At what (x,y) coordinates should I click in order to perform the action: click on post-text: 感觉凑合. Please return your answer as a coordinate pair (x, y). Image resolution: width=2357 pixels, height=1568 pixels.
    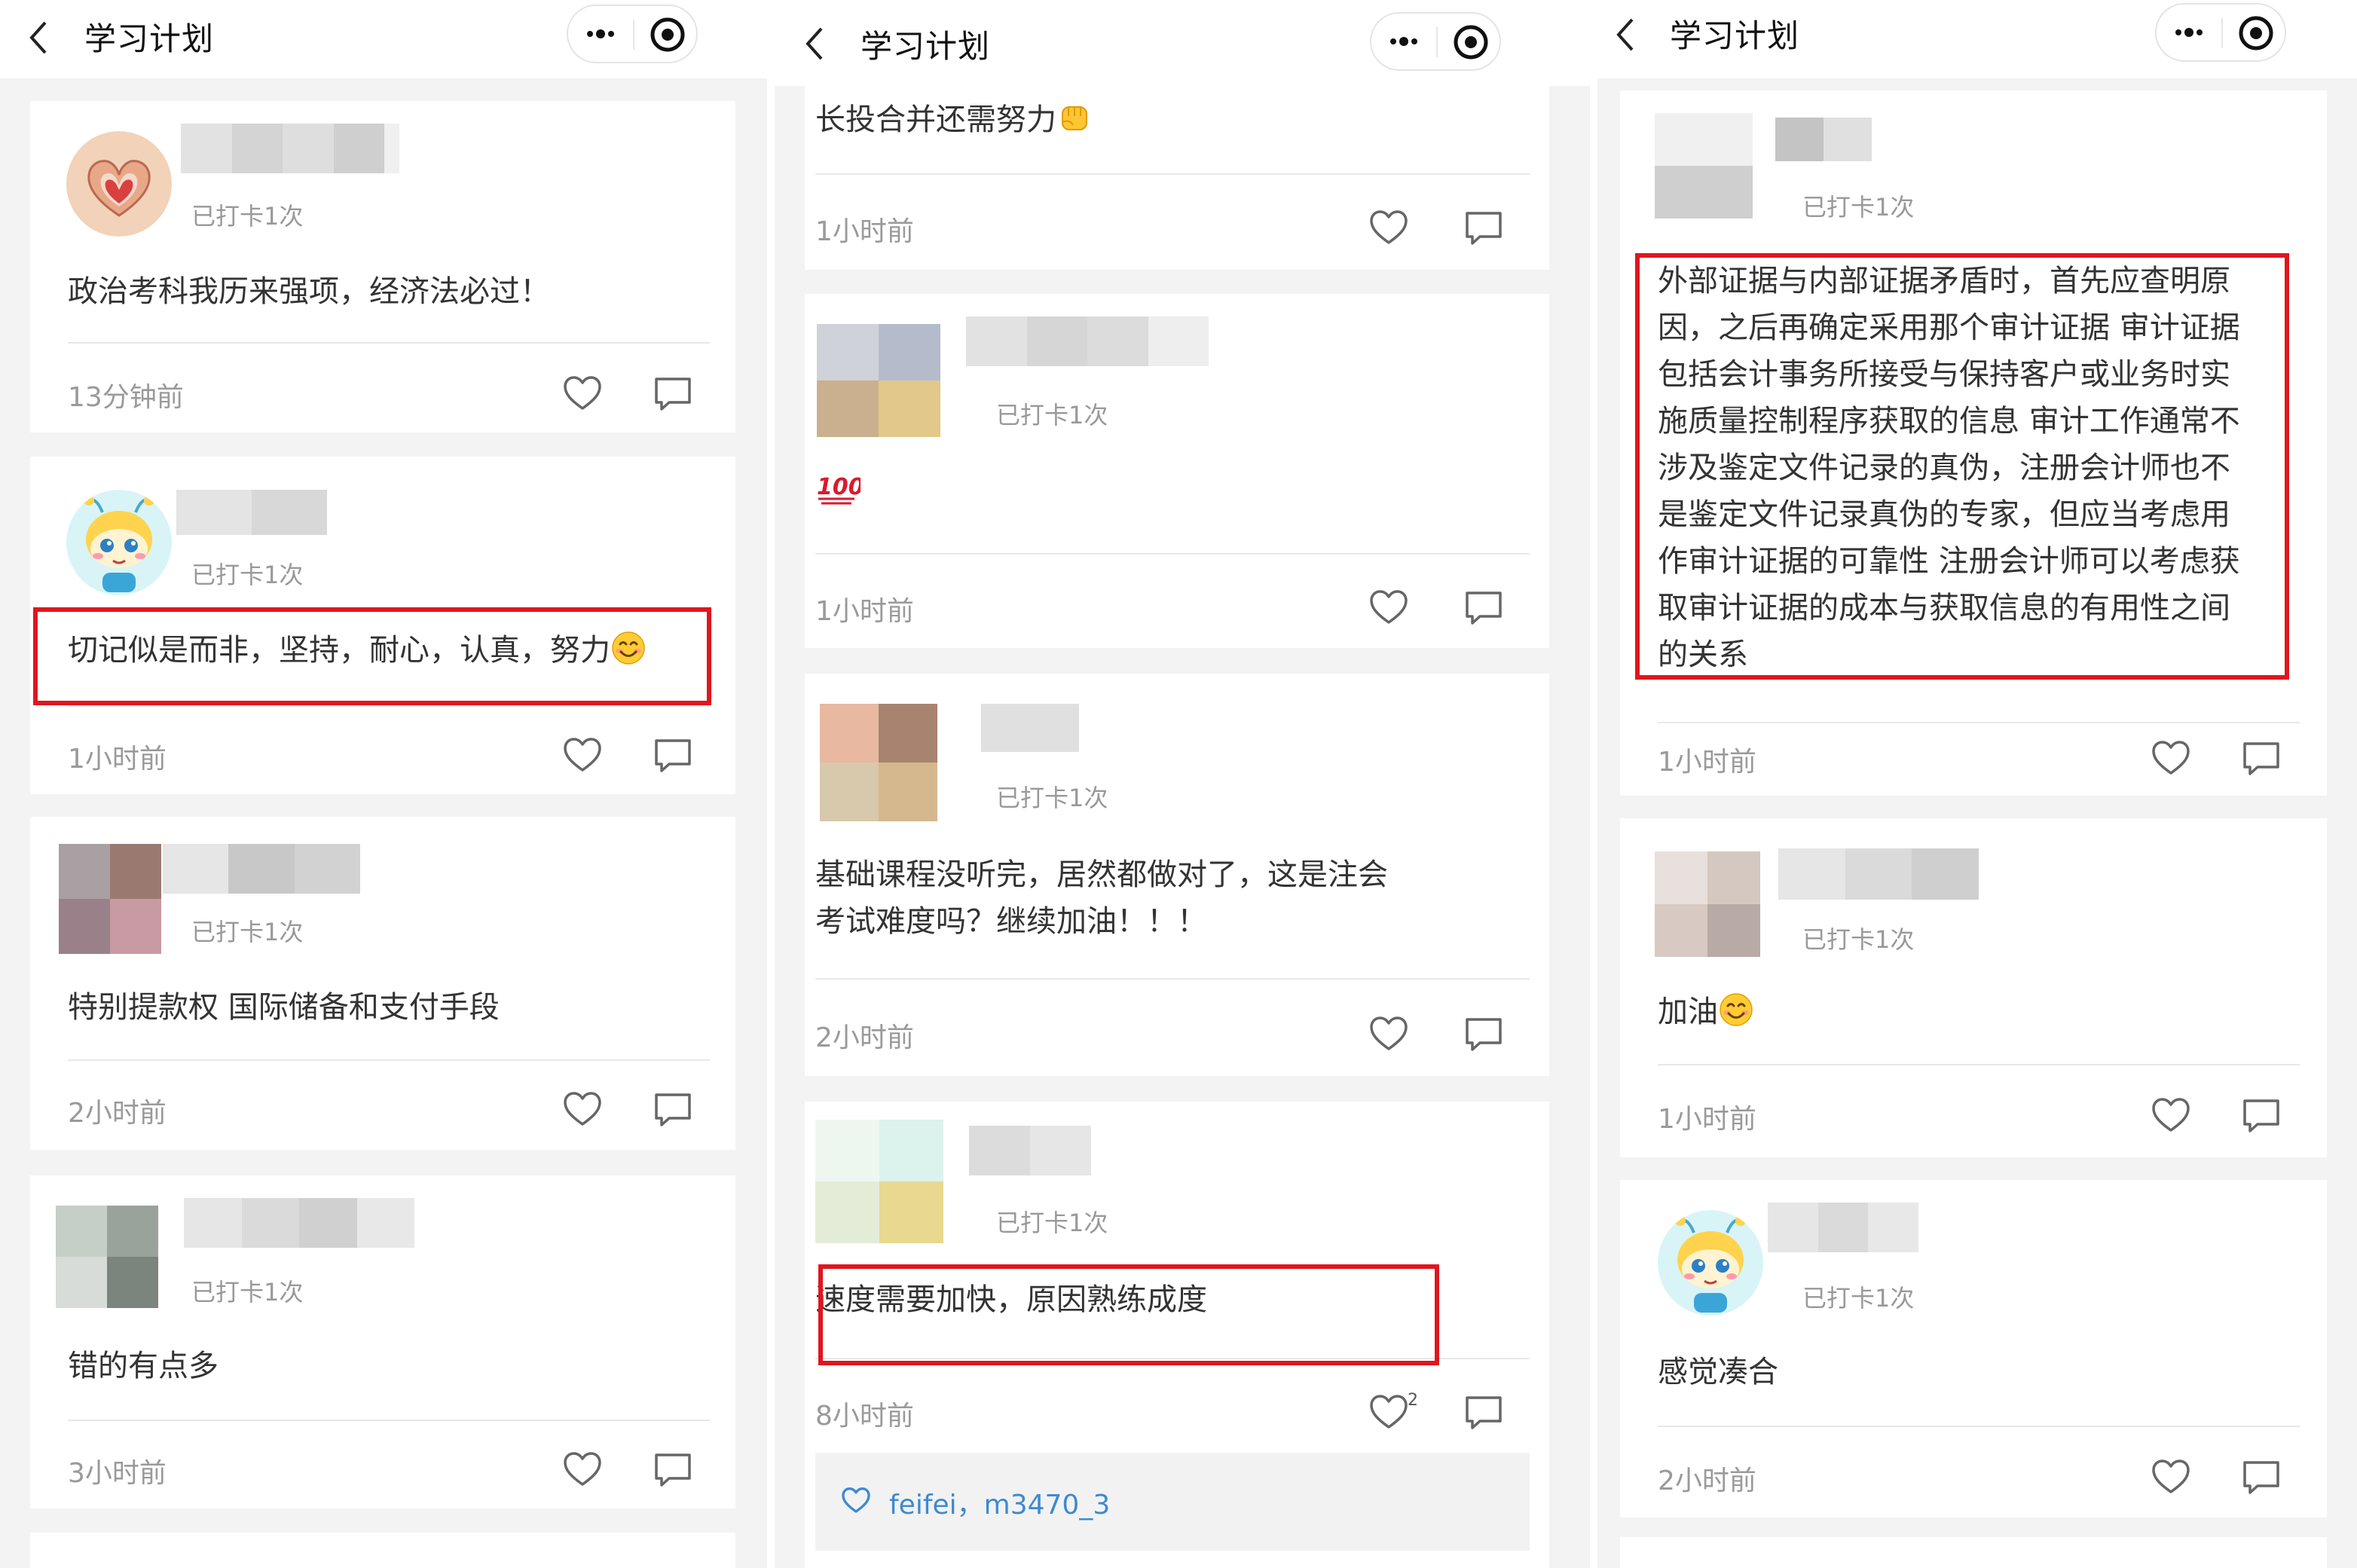
    Looking at the image, I should click on (1718, 1372).